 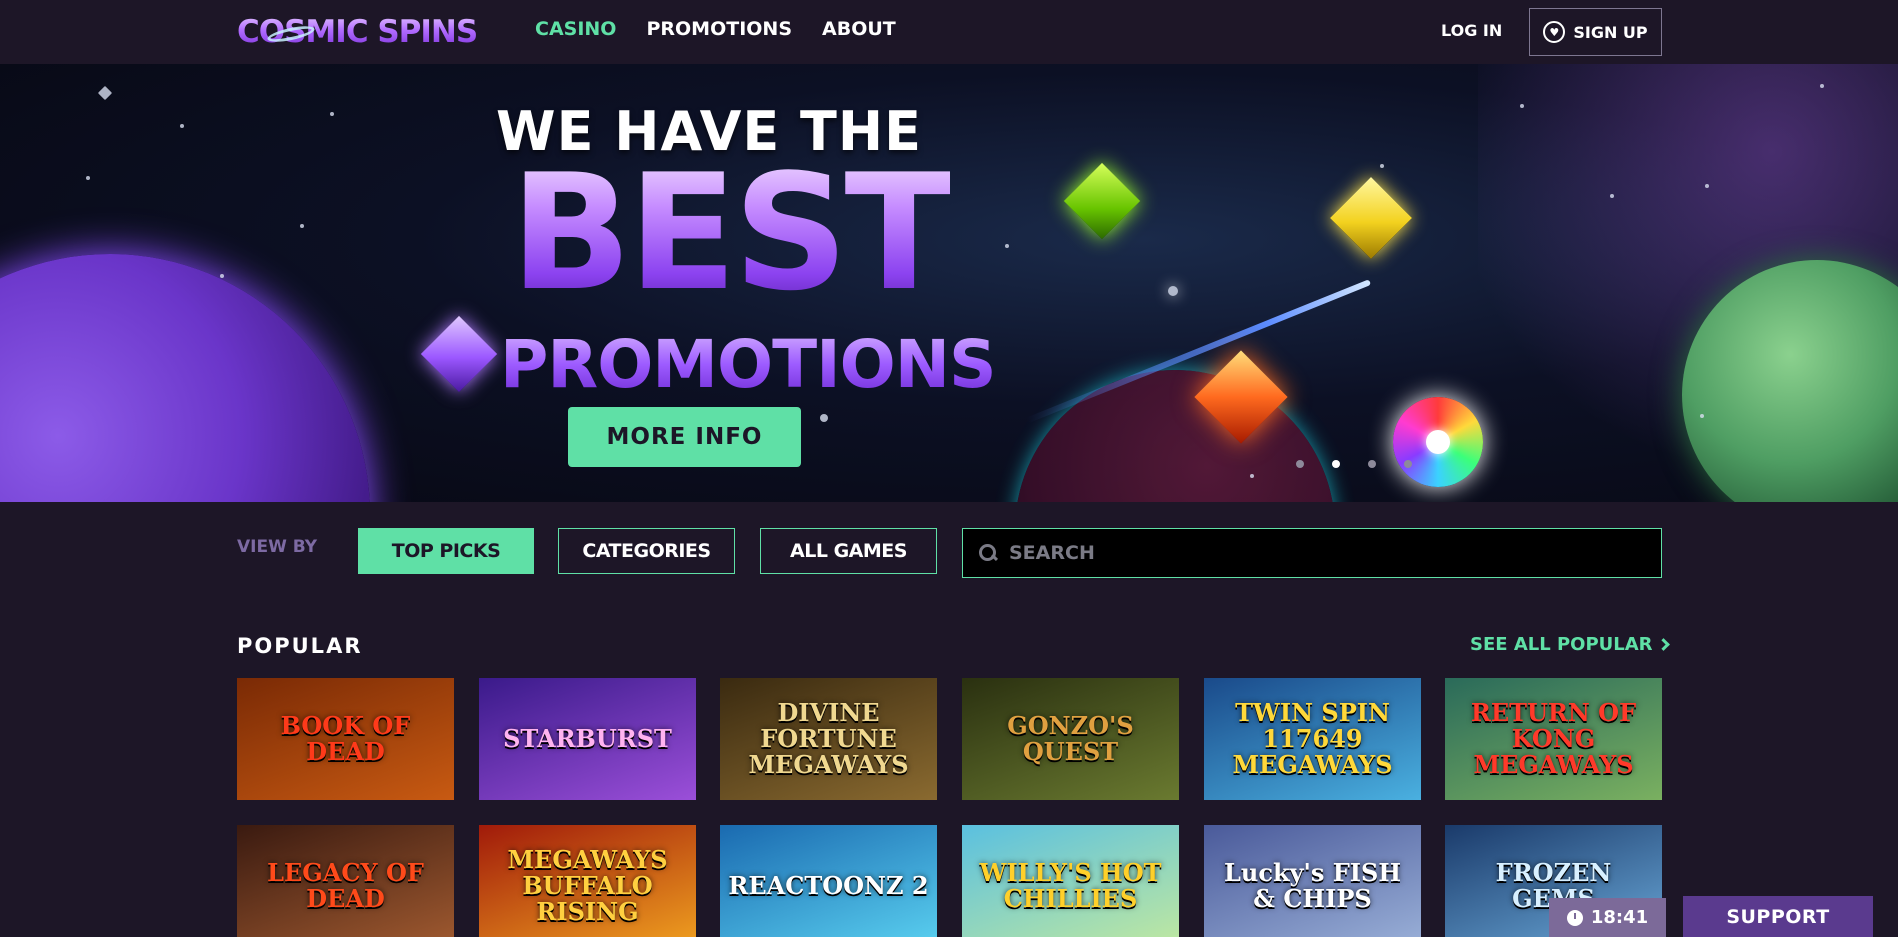 I want to click on game-title: REACTOONZ 2, so click(x=828, y=885).